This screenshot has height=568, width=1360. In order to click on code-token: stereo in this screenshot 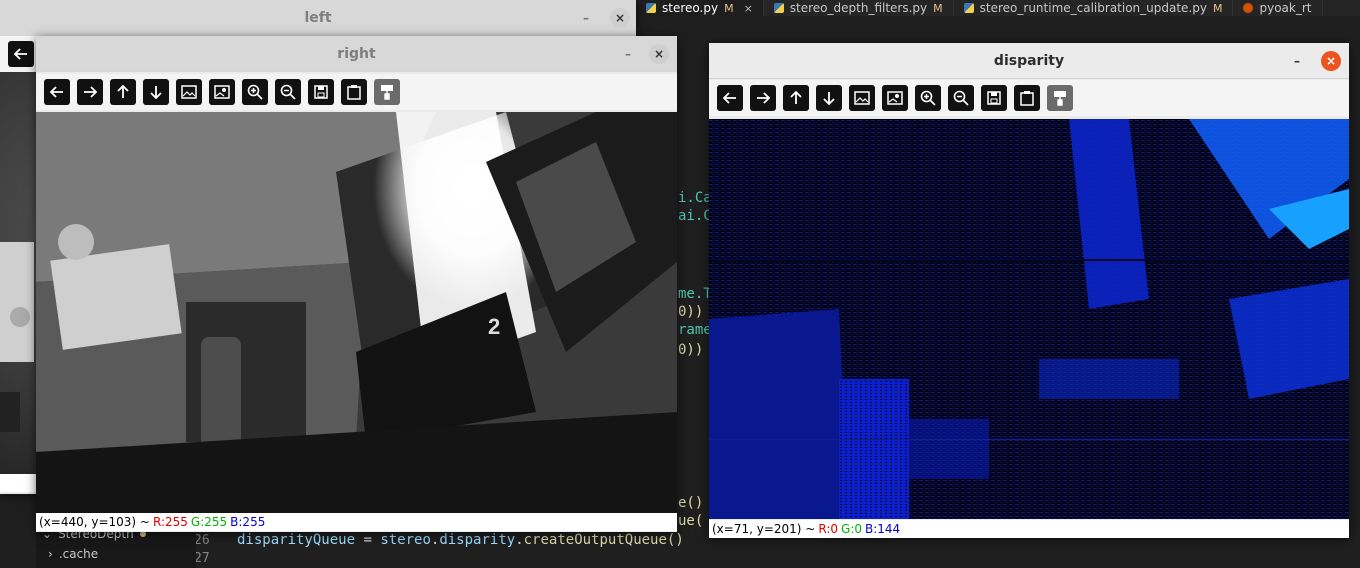, I will do `click(405, 540)`.